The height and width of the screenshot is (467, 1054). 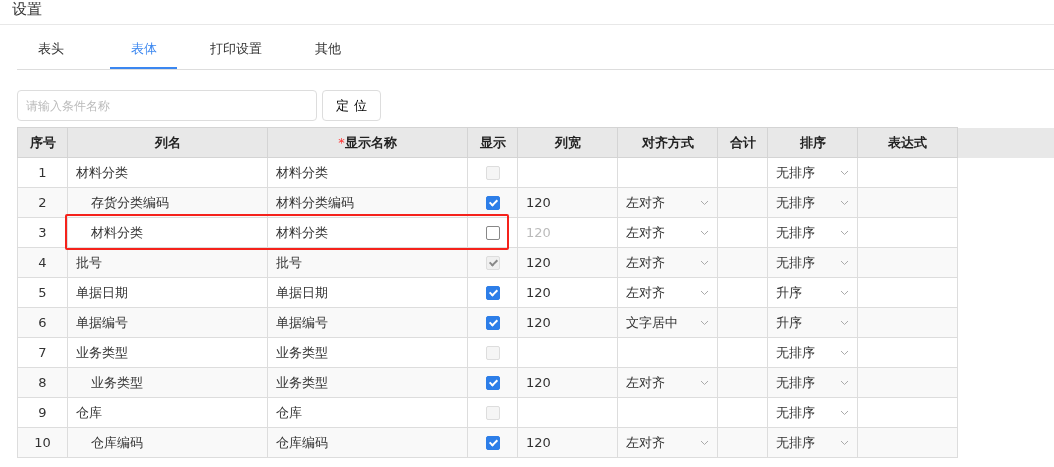 I want to click on column-header: 显示, so click(x=492, y=142).